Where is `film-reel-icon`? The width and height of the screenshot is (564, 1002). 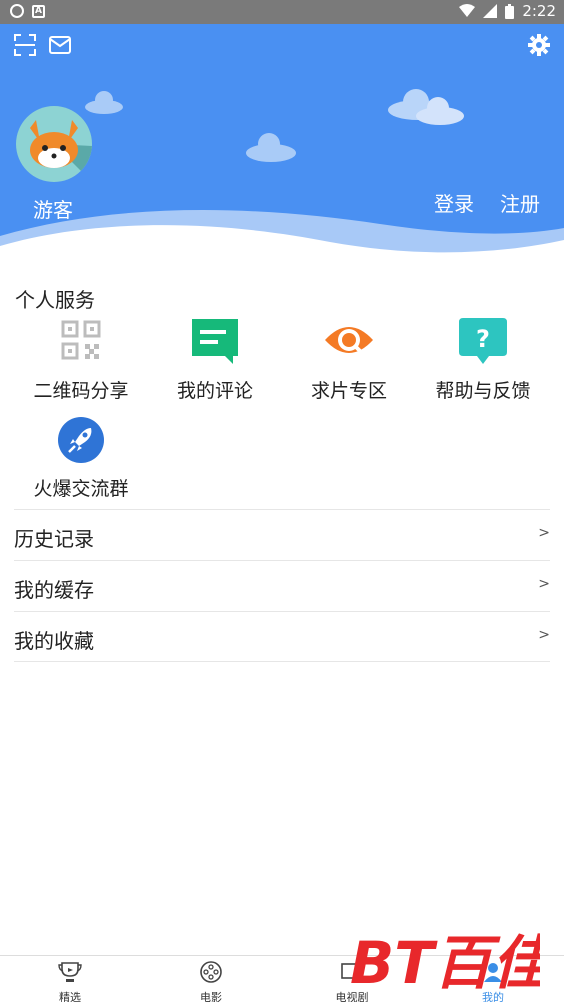 film-reel-icon is located at coordinates (211, 972).